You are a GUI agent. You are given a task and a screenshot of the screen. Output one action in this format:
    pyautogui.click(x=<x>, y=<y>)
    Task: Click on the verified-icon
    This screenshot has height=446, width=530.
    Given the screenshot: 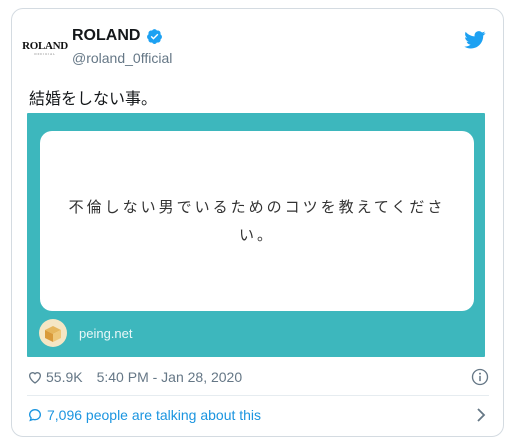 What is the action you would take?
    pyautogui.click(x=155, y=36)
    